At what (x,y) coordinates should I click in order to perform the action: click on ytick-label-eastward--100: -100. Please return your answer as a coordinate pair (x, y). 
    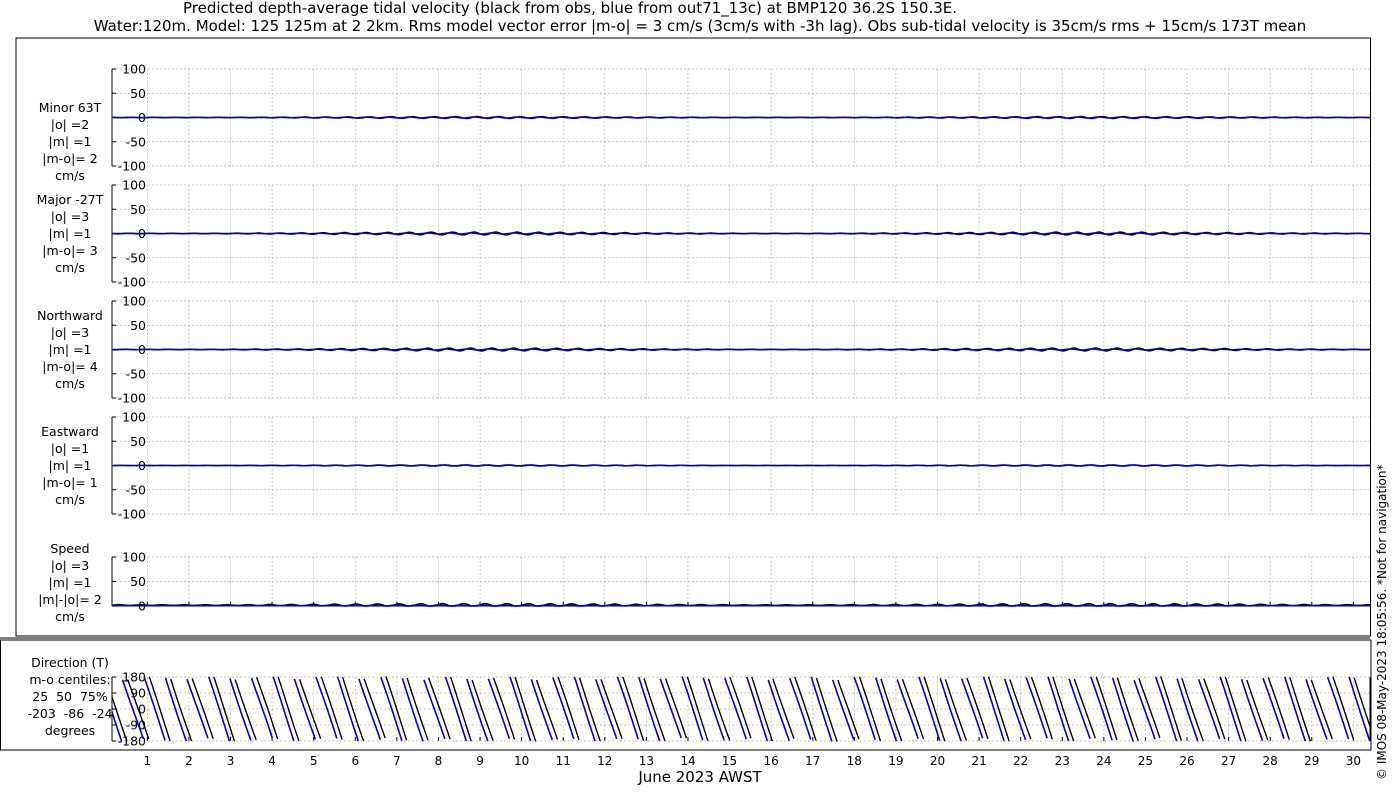
    Looking at the image, I should click on (132, 514).